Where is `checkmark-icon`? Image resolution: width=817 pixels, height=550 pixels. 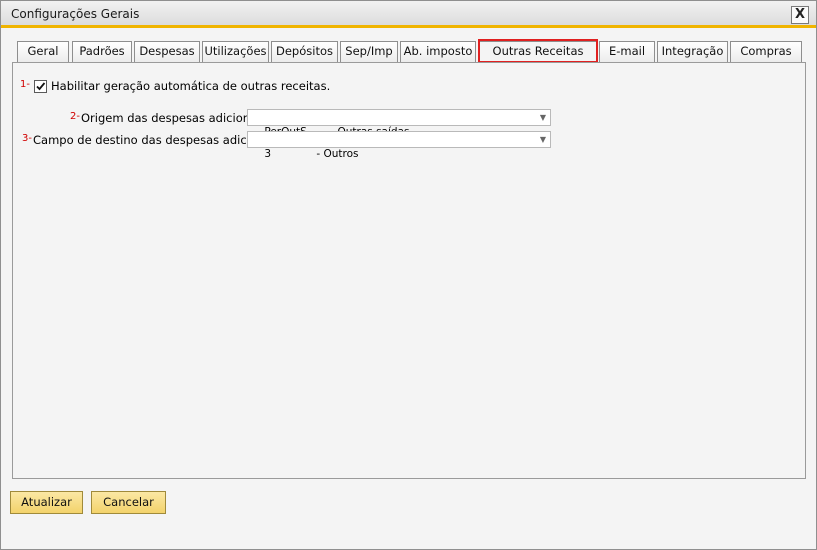
checkmark-icon is located at coordinates (41, 86).